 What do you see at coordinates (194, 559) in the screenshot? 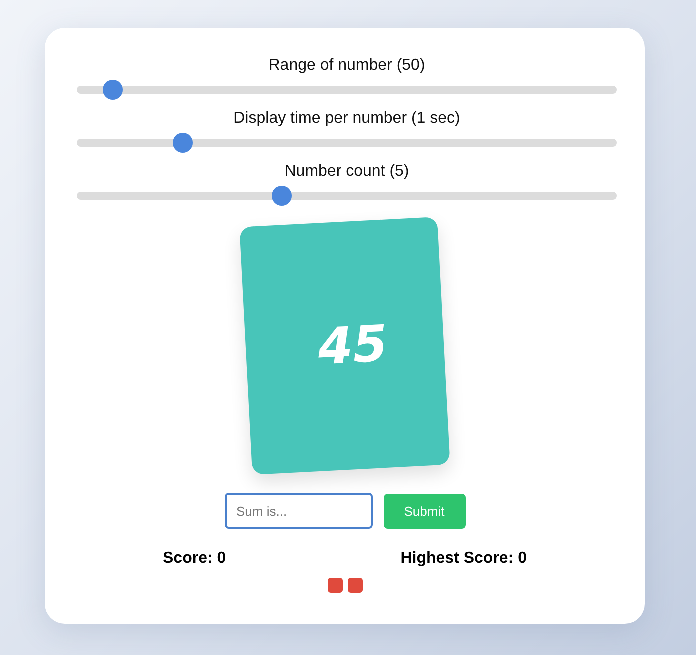
I see `score-text: Score: 0` at bounding box center [194, 559].